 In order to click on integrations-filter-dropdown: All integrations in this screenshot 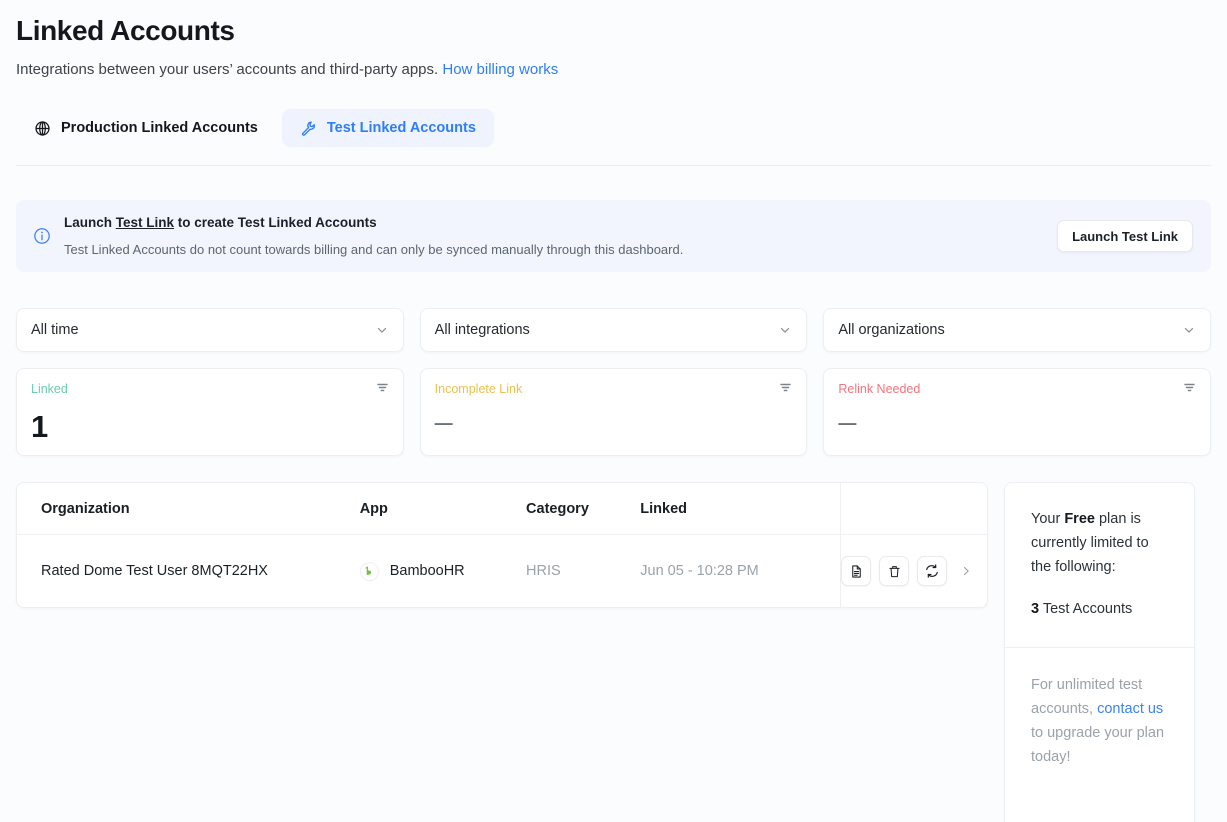, I will do `click(613, 330)`.